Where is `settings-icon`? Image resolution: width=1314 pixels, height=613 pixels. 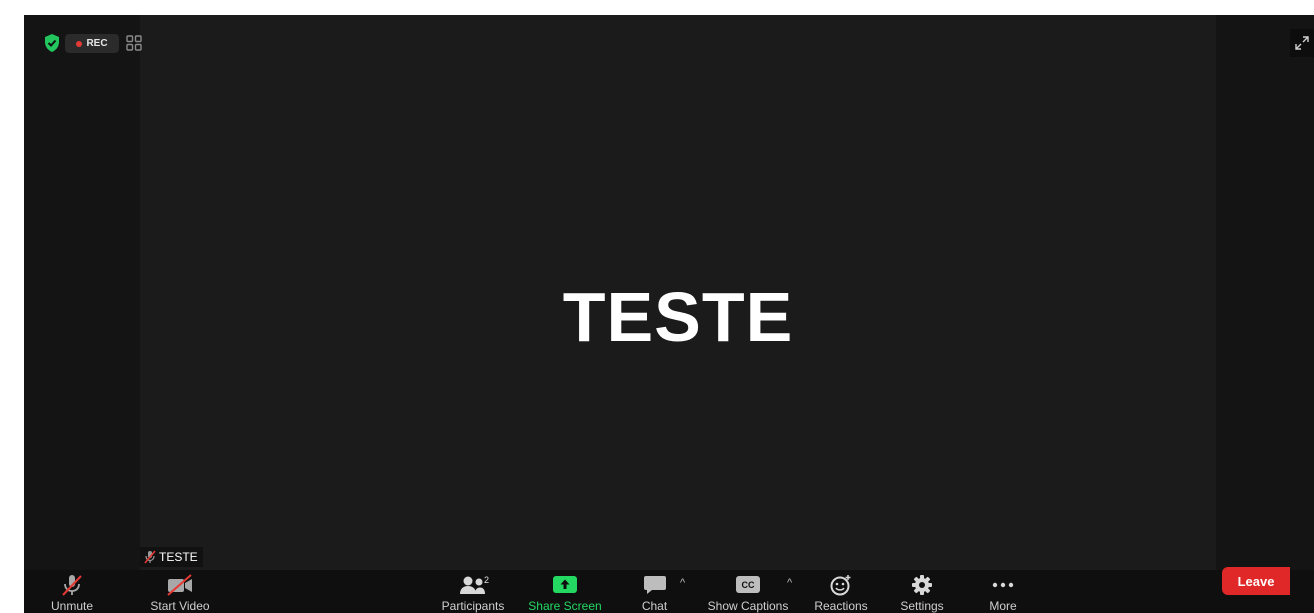
settings-icon is located at coordinates (922, 584).